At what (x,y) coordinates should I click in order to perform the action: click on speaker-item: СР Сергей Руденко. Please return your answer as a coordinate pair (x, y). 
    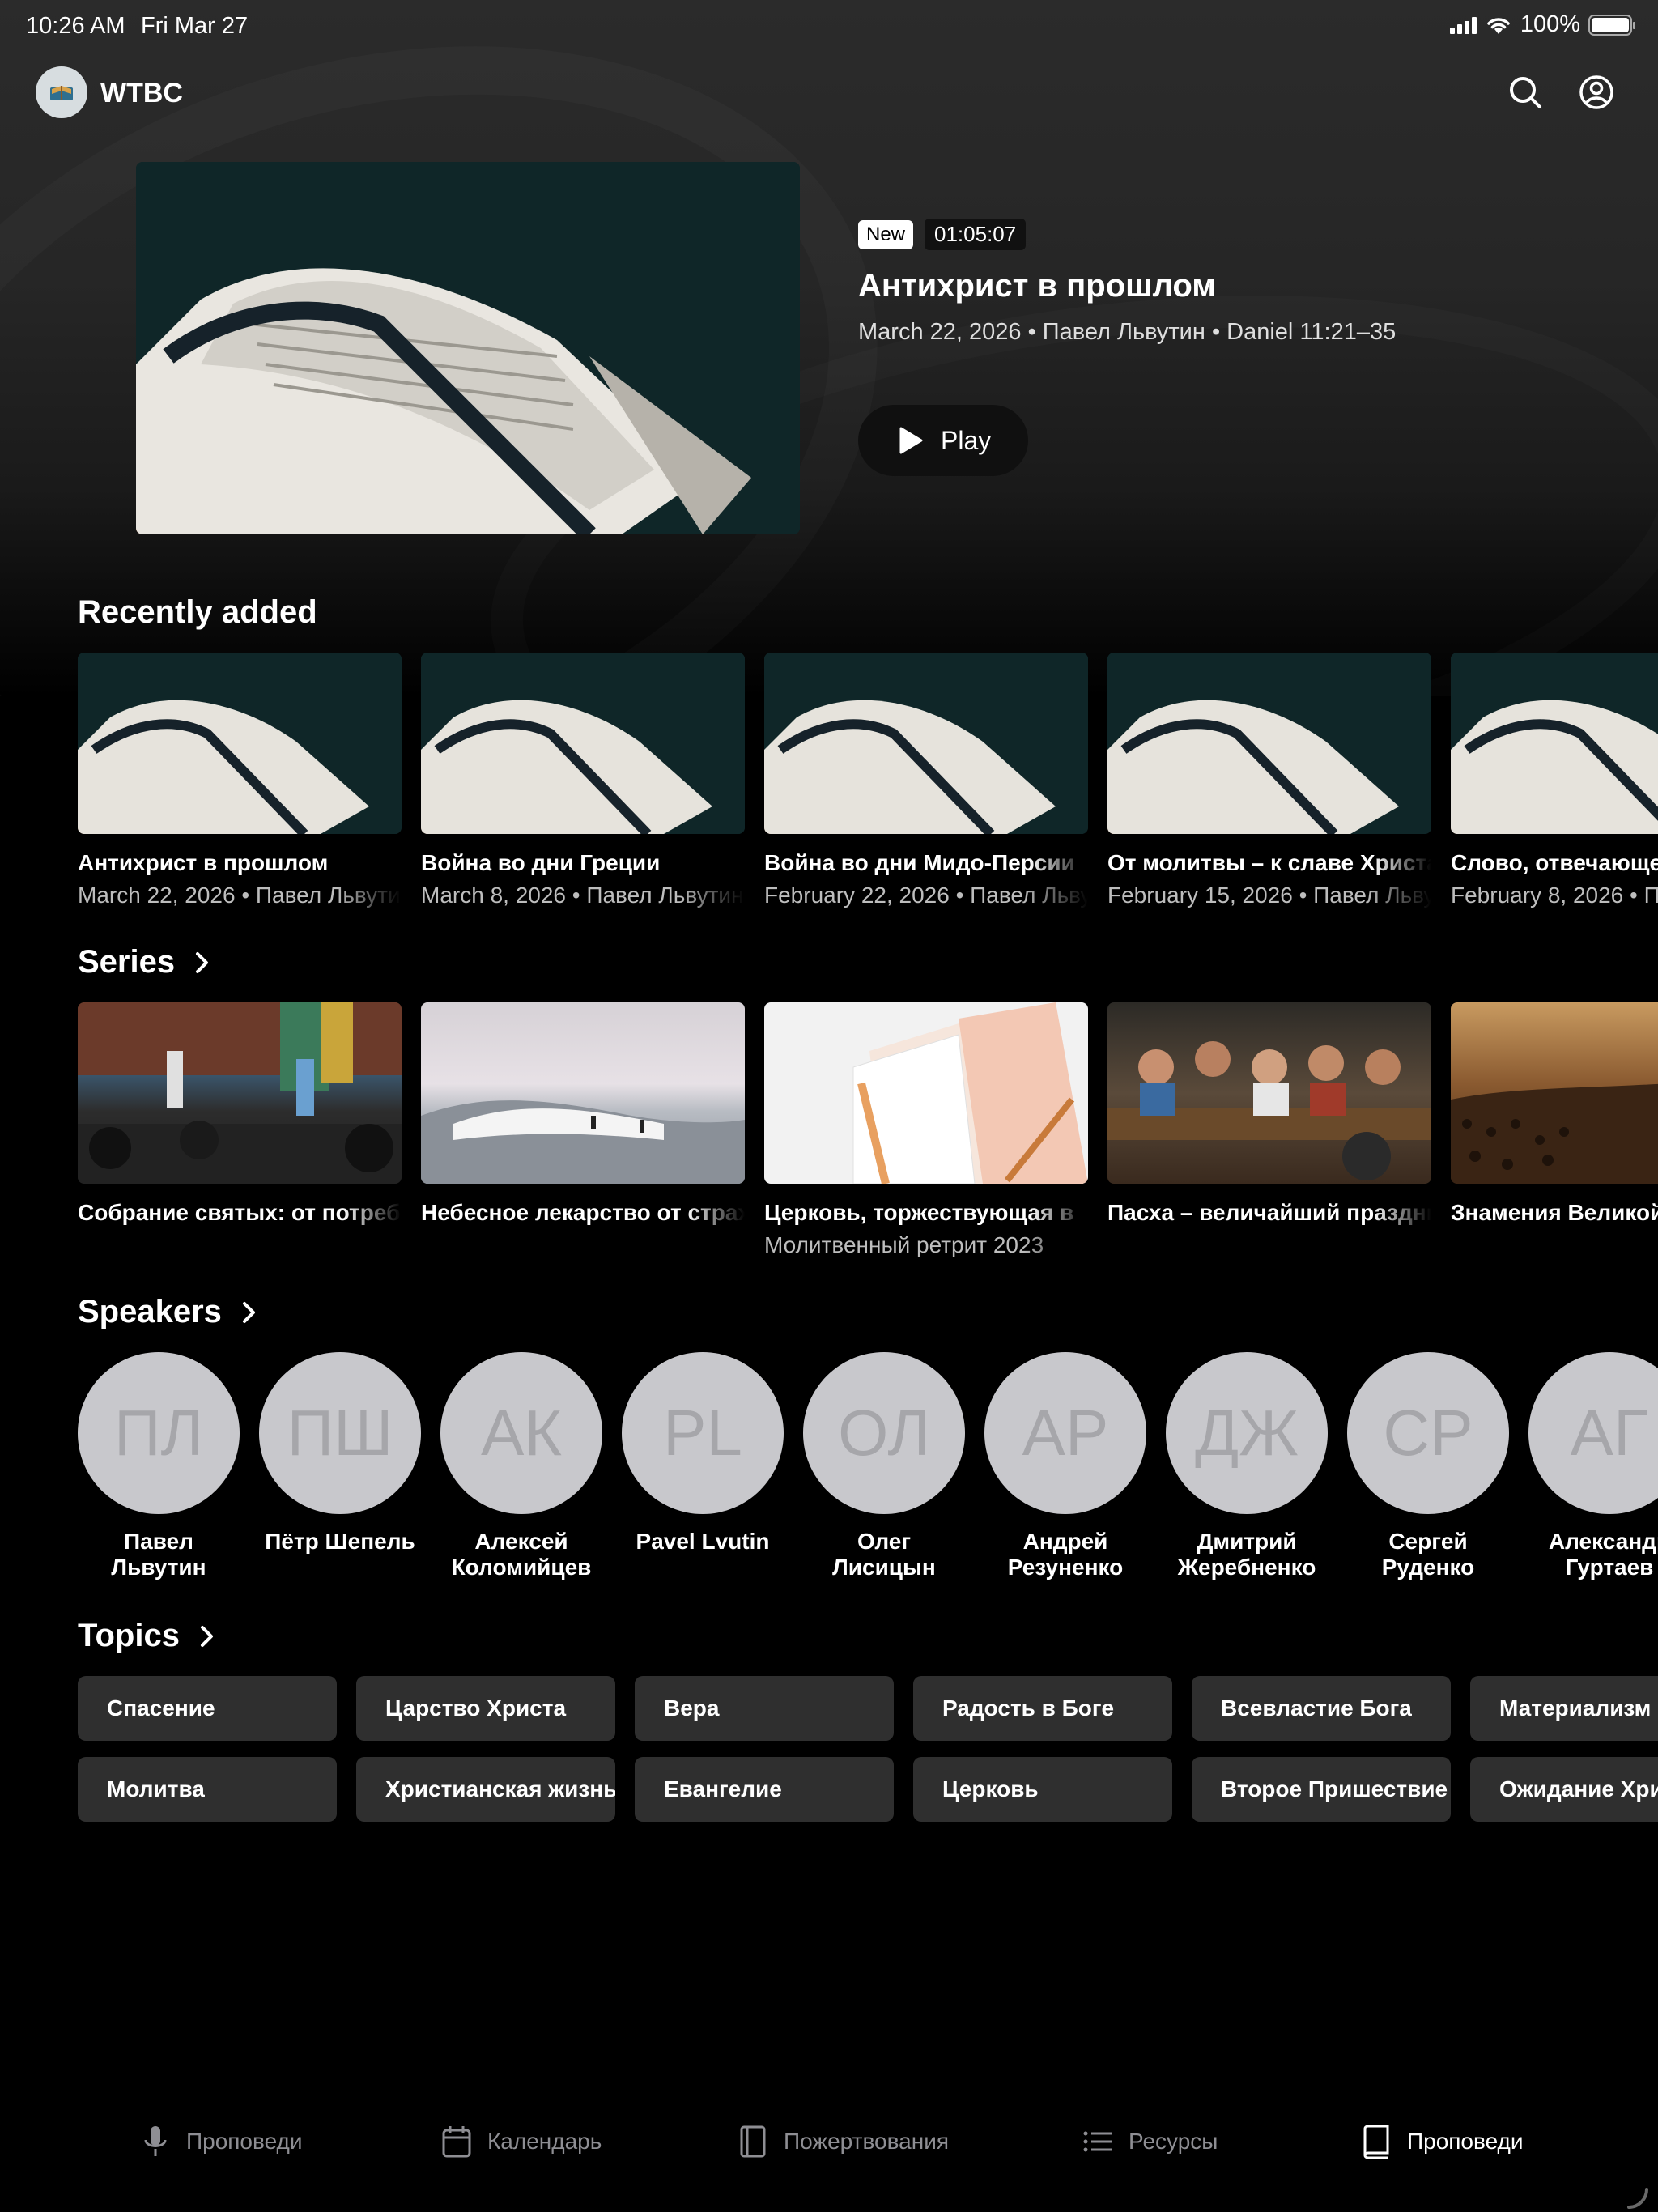
    Looking at the image, I should click on (1428, 1466).